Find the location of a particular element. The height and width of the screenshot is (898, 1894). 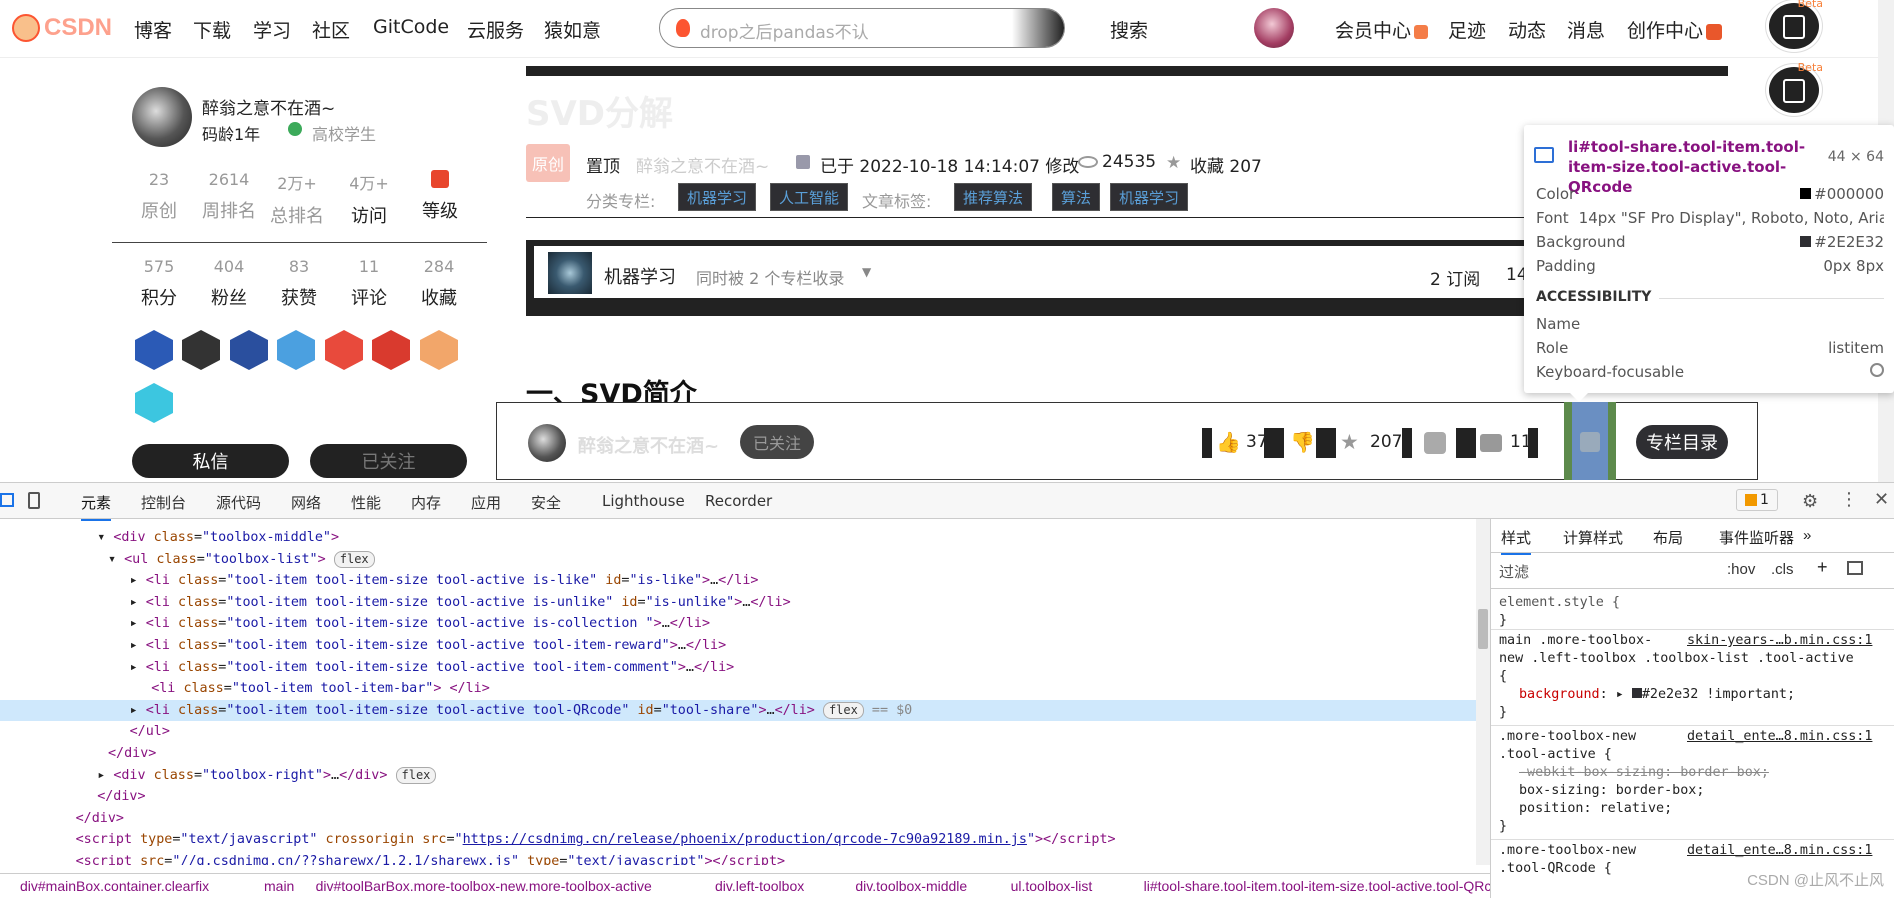

dom-node-line: ▾ <div class="toolbox-middle"> is located at coordinates (738, 538).